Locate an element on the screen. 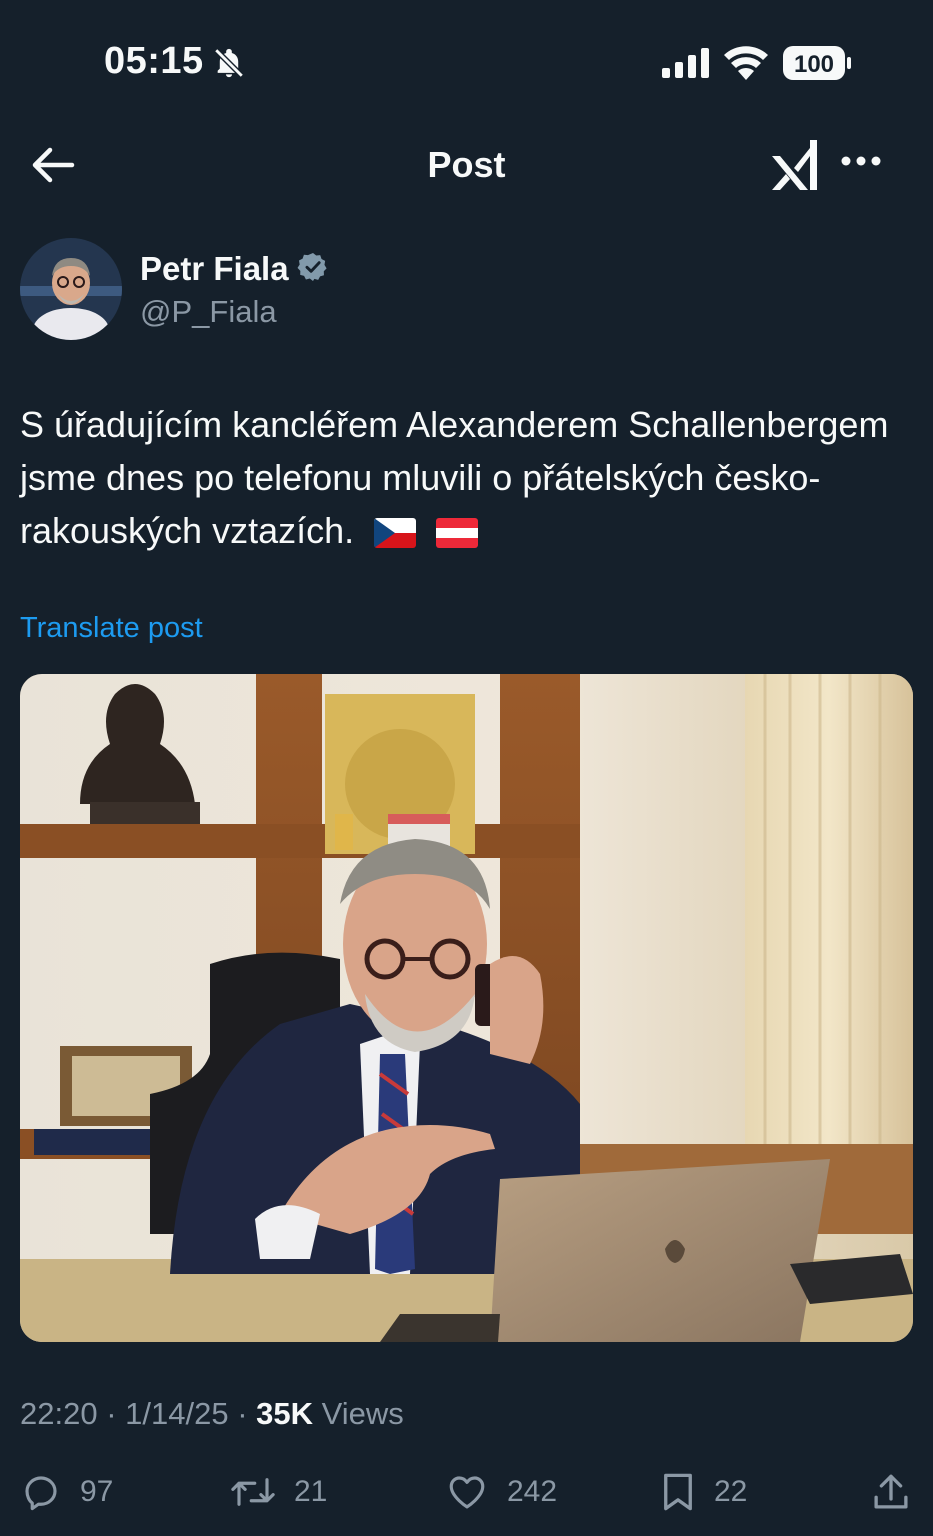 This screenshot has height=1536, width=933. post-meta: 22:20 · 1/14/25 · 35K Views is located at coordinates (212, 1413).